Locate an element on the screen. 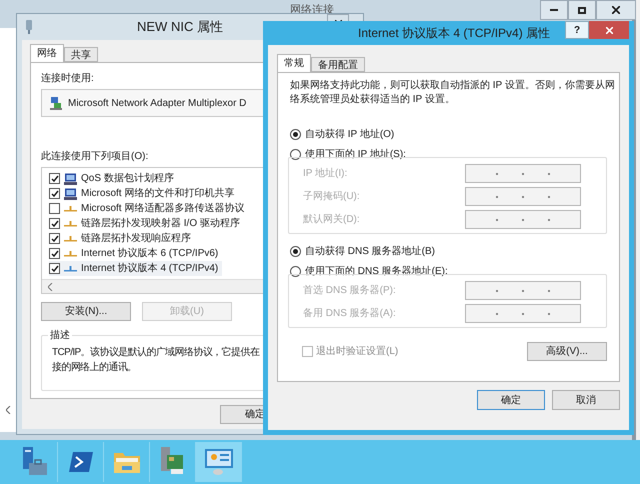  intro-text: 如果网络支持此功能，则可以获取自动指派的 IP 设置。否则，你需要从网络系统管理员处获得适当的 IP 设置。 is located at coordinates (453, 93).